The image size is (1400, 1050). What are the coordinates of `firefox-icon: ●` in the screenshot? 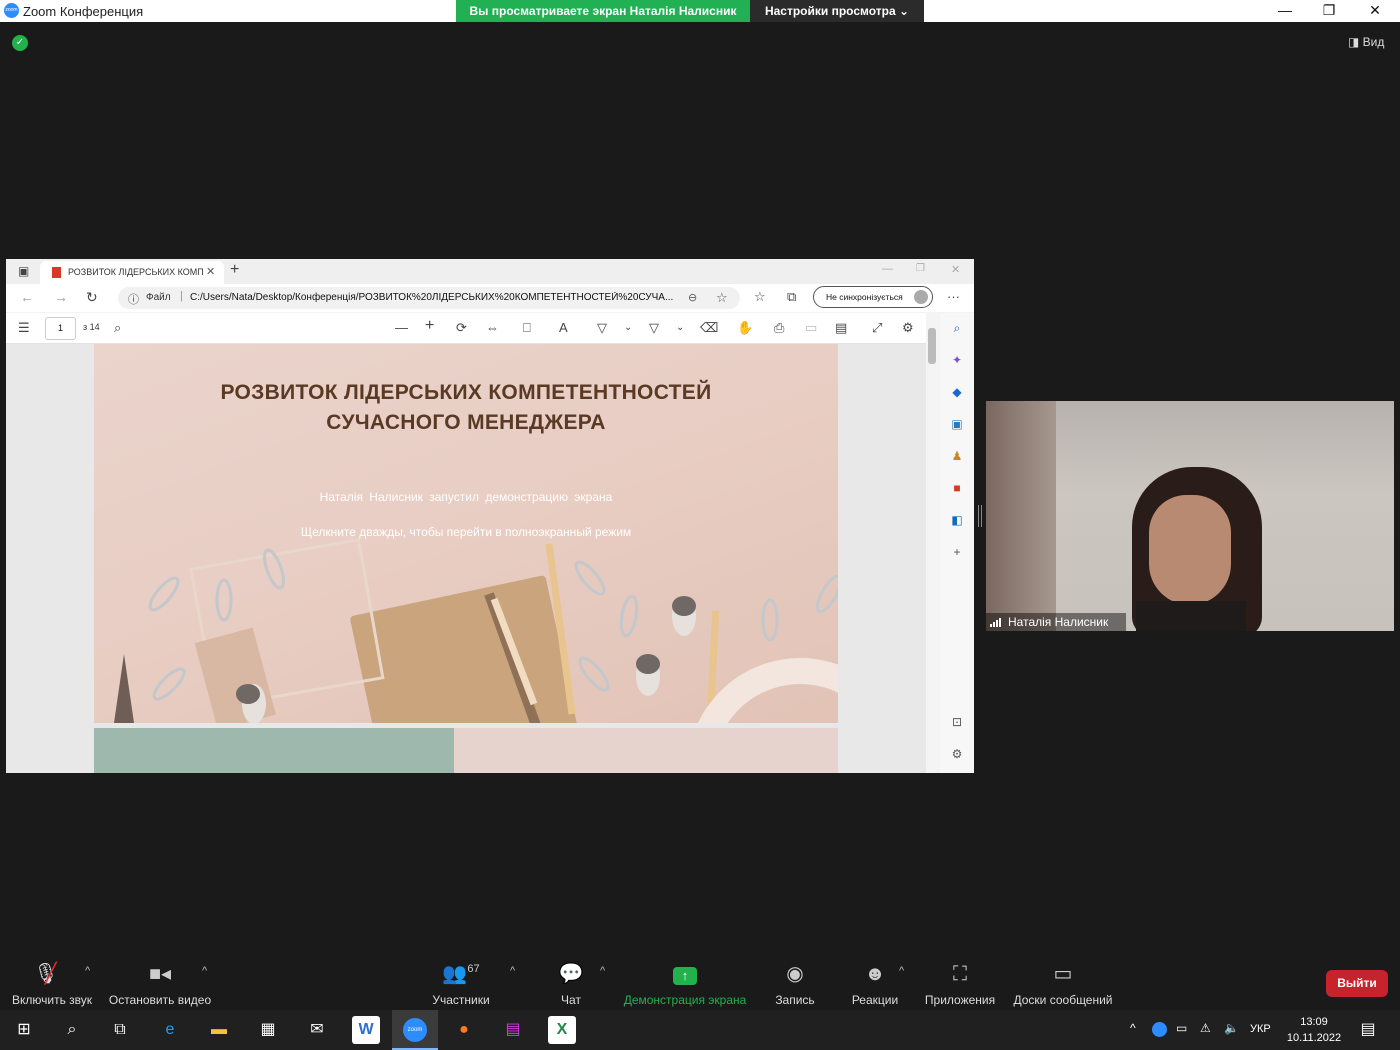 It's located at (464, 1030).